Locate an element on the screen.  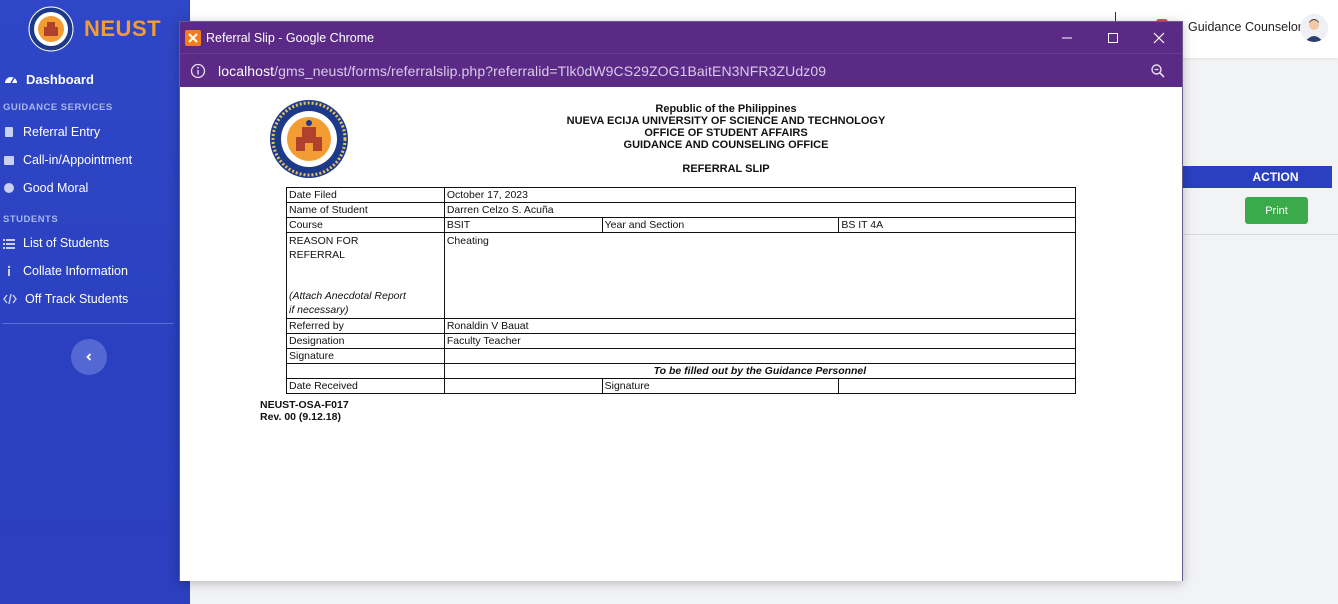
close-button is located at coordinates (1159, 37).